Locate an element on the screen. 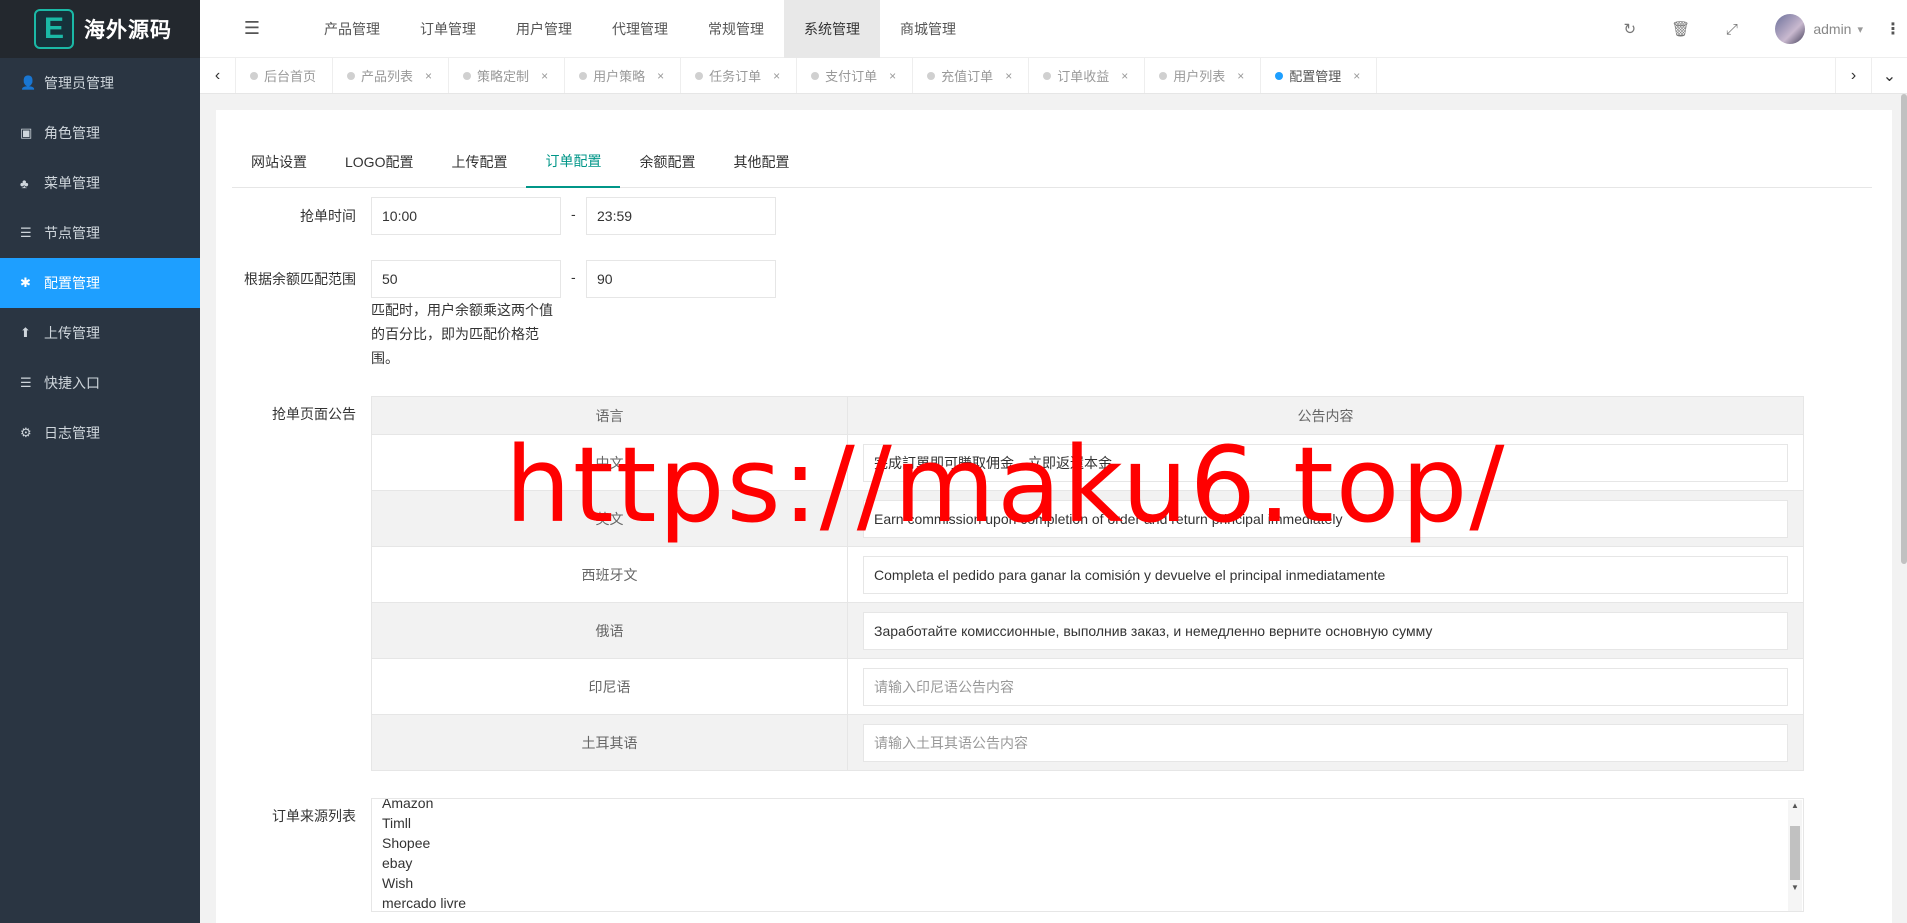 Image resolution: width=1907 pixels, height=923 pixels. language-cell: 俄语 is located at coordinates (609, 630).